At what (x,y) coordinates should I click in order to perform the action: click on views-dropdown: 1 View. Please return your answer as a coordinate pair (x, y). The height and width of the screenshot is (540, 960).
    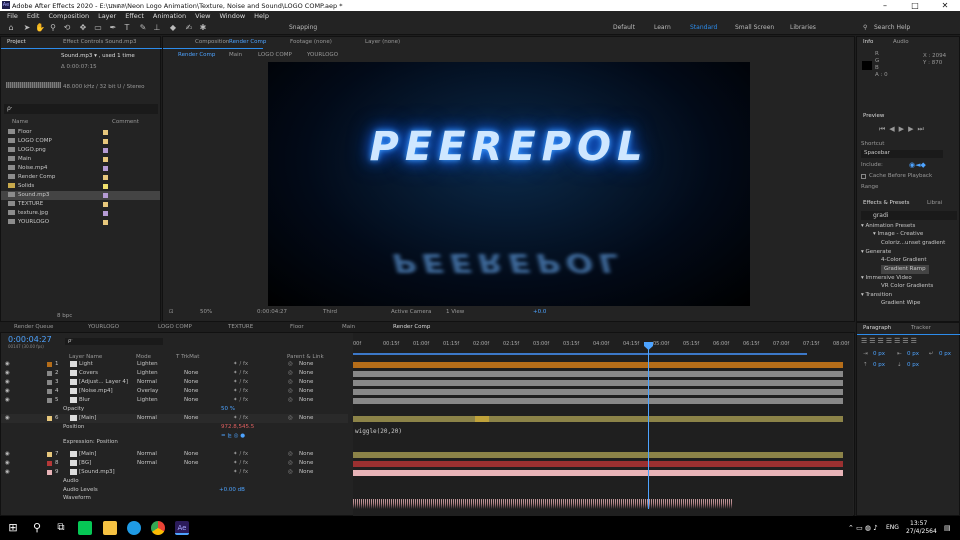
    Looking at the image, I should click on (455, 312).